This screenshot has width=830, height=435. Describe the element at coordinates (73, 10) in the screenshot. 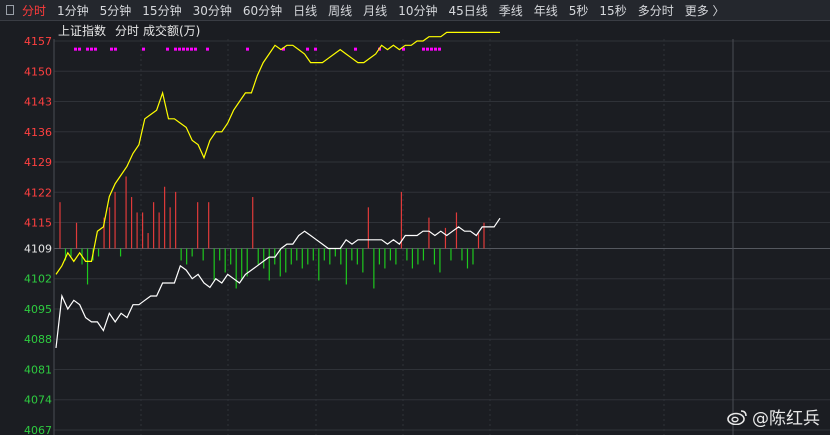

I see `tab-1: 1分钟` at that location.